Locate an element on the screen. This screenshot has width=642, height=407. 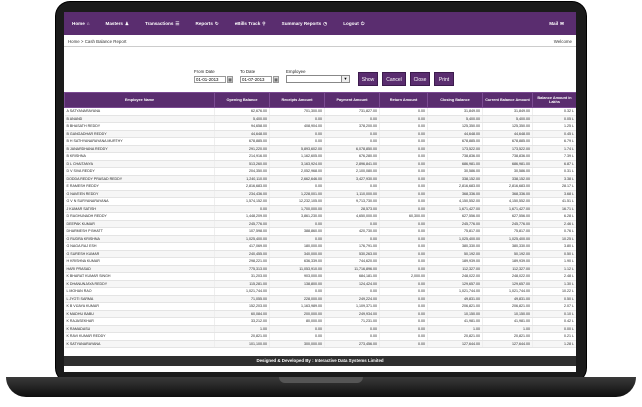
employee-name-cell: K MADHU BABU is located at coordinates (139, 314).